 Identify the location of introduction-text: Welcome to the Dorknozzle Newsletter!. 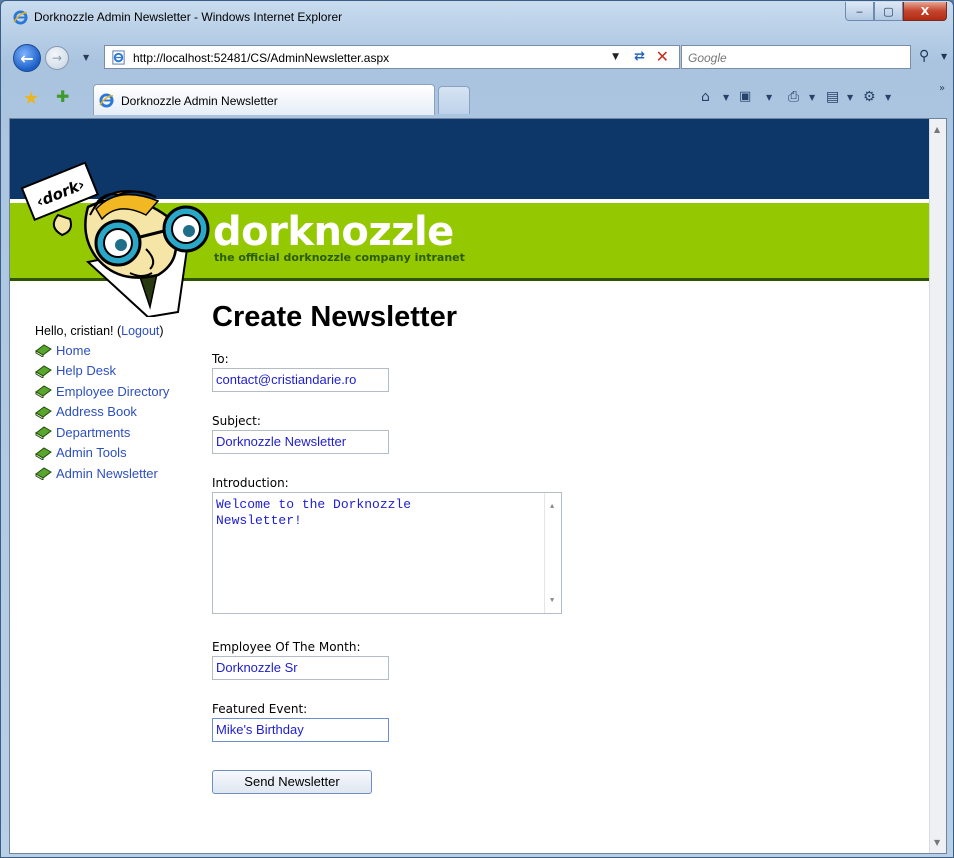
(314, 512).